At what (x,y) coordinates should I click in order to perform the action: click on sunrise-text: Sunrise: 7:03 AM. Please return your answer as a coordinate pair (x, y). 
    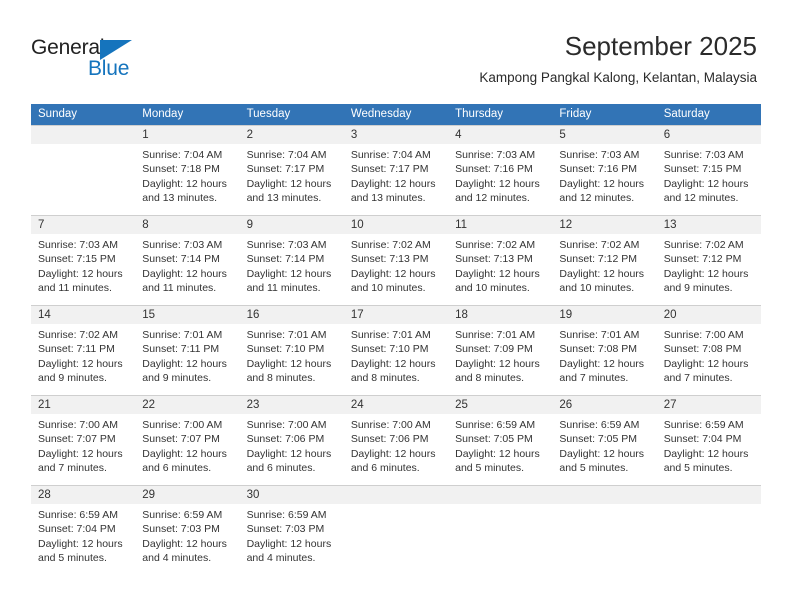
    Looking at the image, I should click on (182, 245).